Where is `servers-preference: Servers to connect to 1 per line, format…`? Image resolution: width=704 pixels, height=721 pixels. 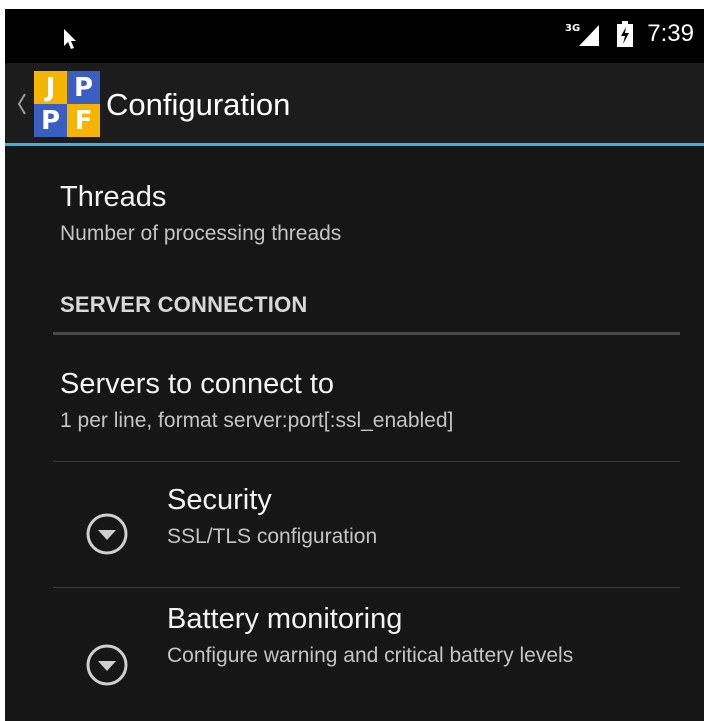 servers-preference: Servers to connect to 1 per line, format… is located at coordinates (256, 401).